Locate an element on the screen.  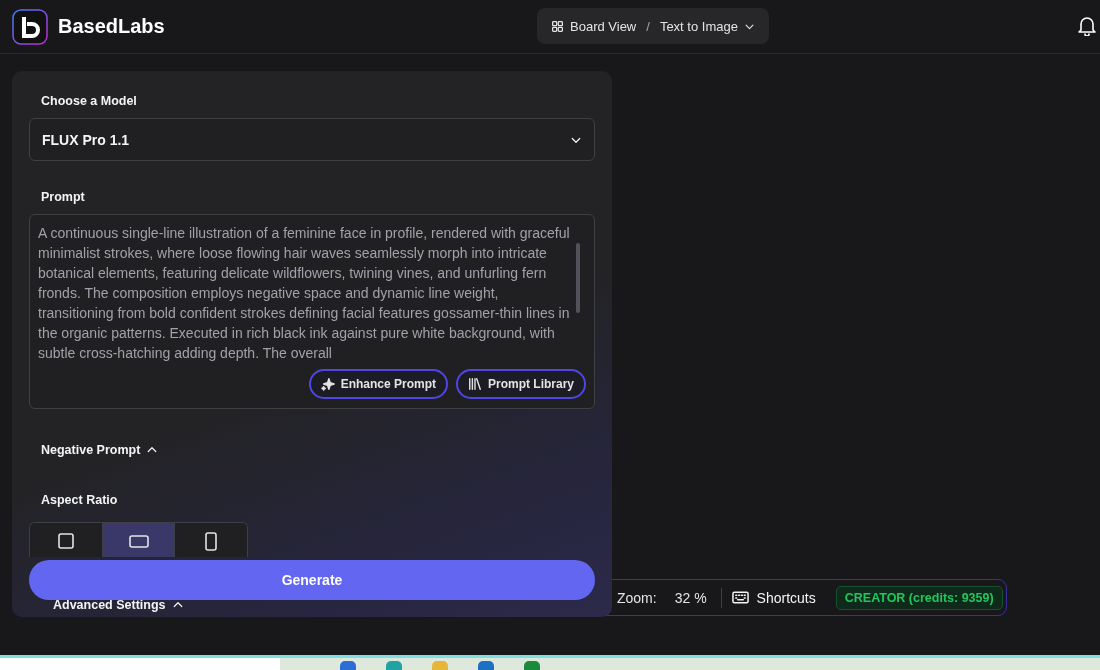
model-select: FLUX Pro 1.1 is located at coordinates (312, 139).